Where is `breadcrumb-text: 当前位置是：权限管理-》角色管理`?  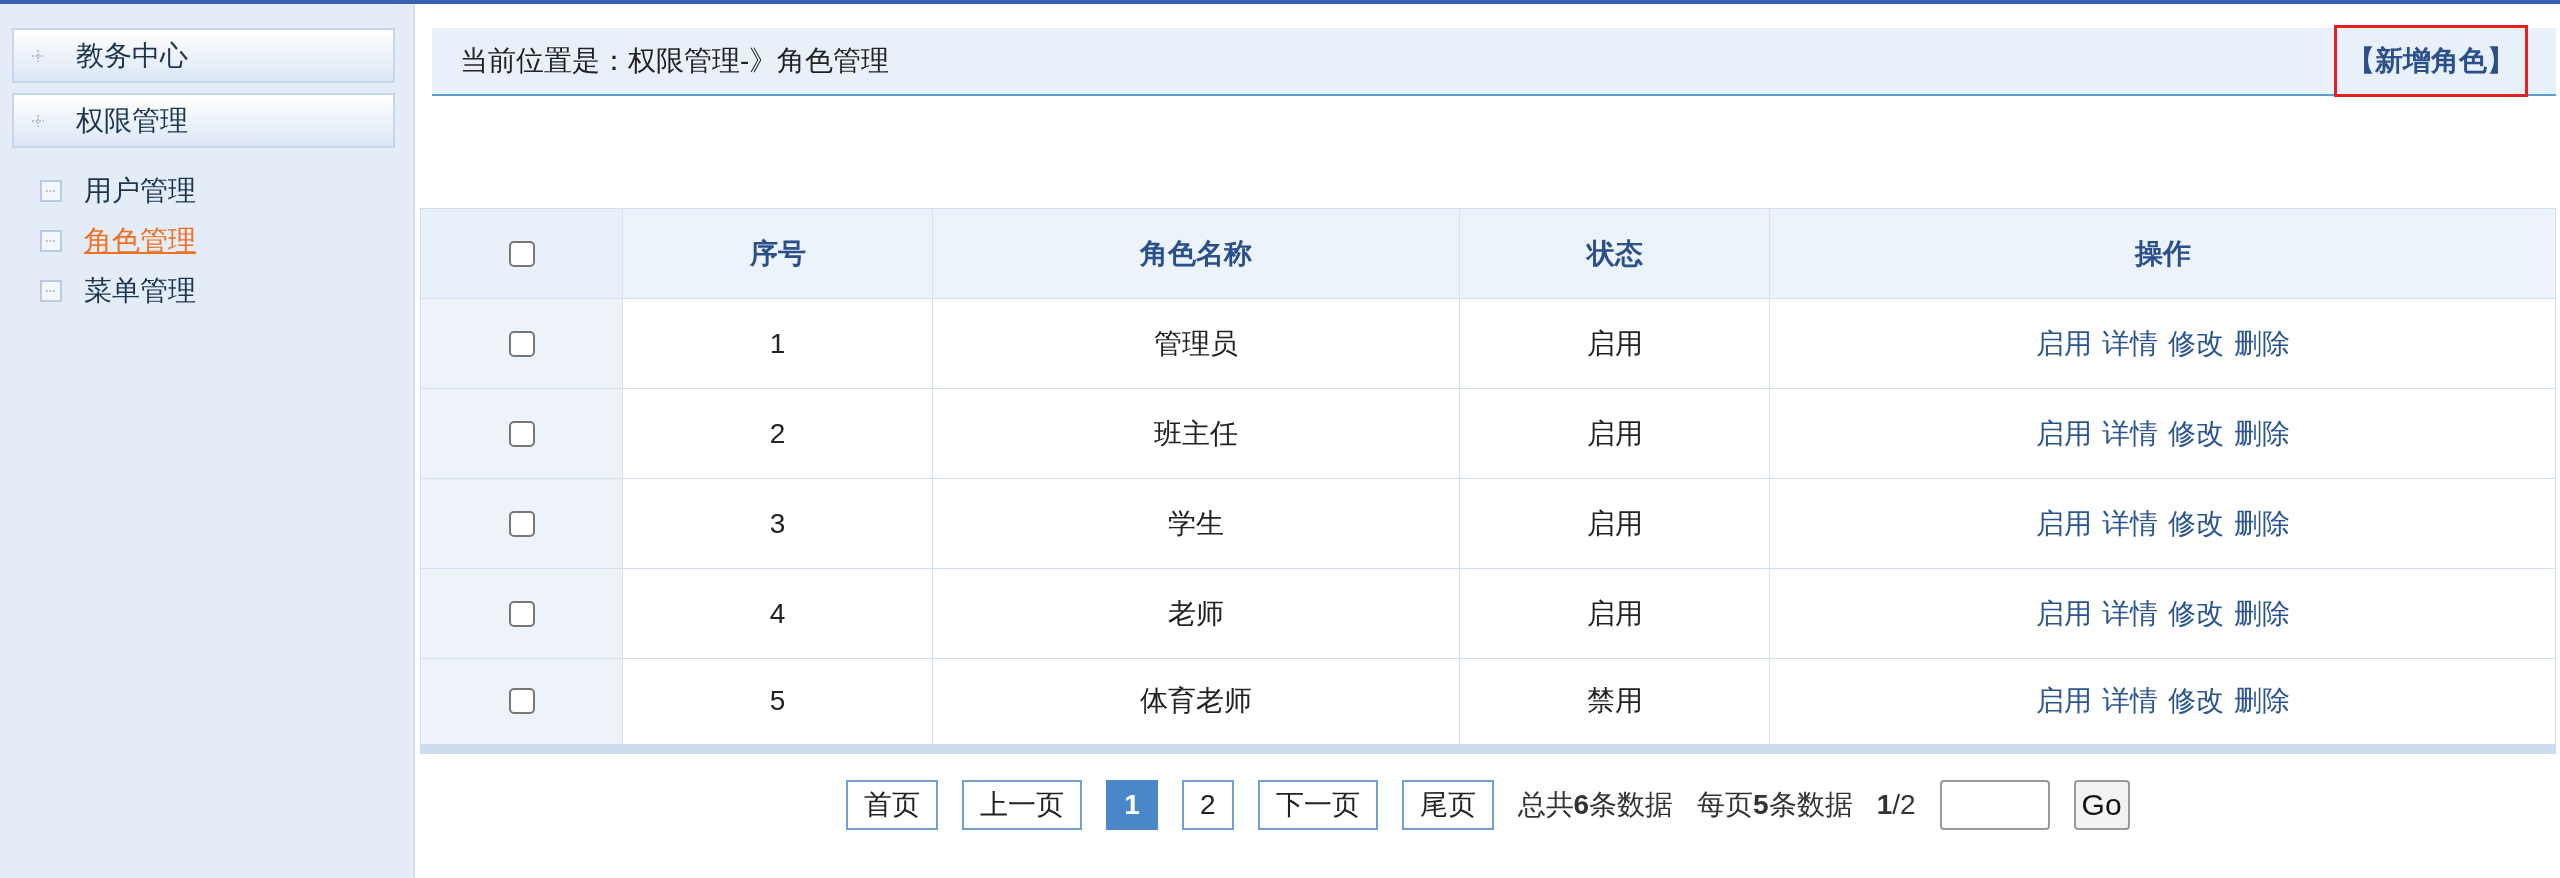 breadcrumb-text: 当前位置是：权限管理-》角色管理 is located at coordinates (675, 61).